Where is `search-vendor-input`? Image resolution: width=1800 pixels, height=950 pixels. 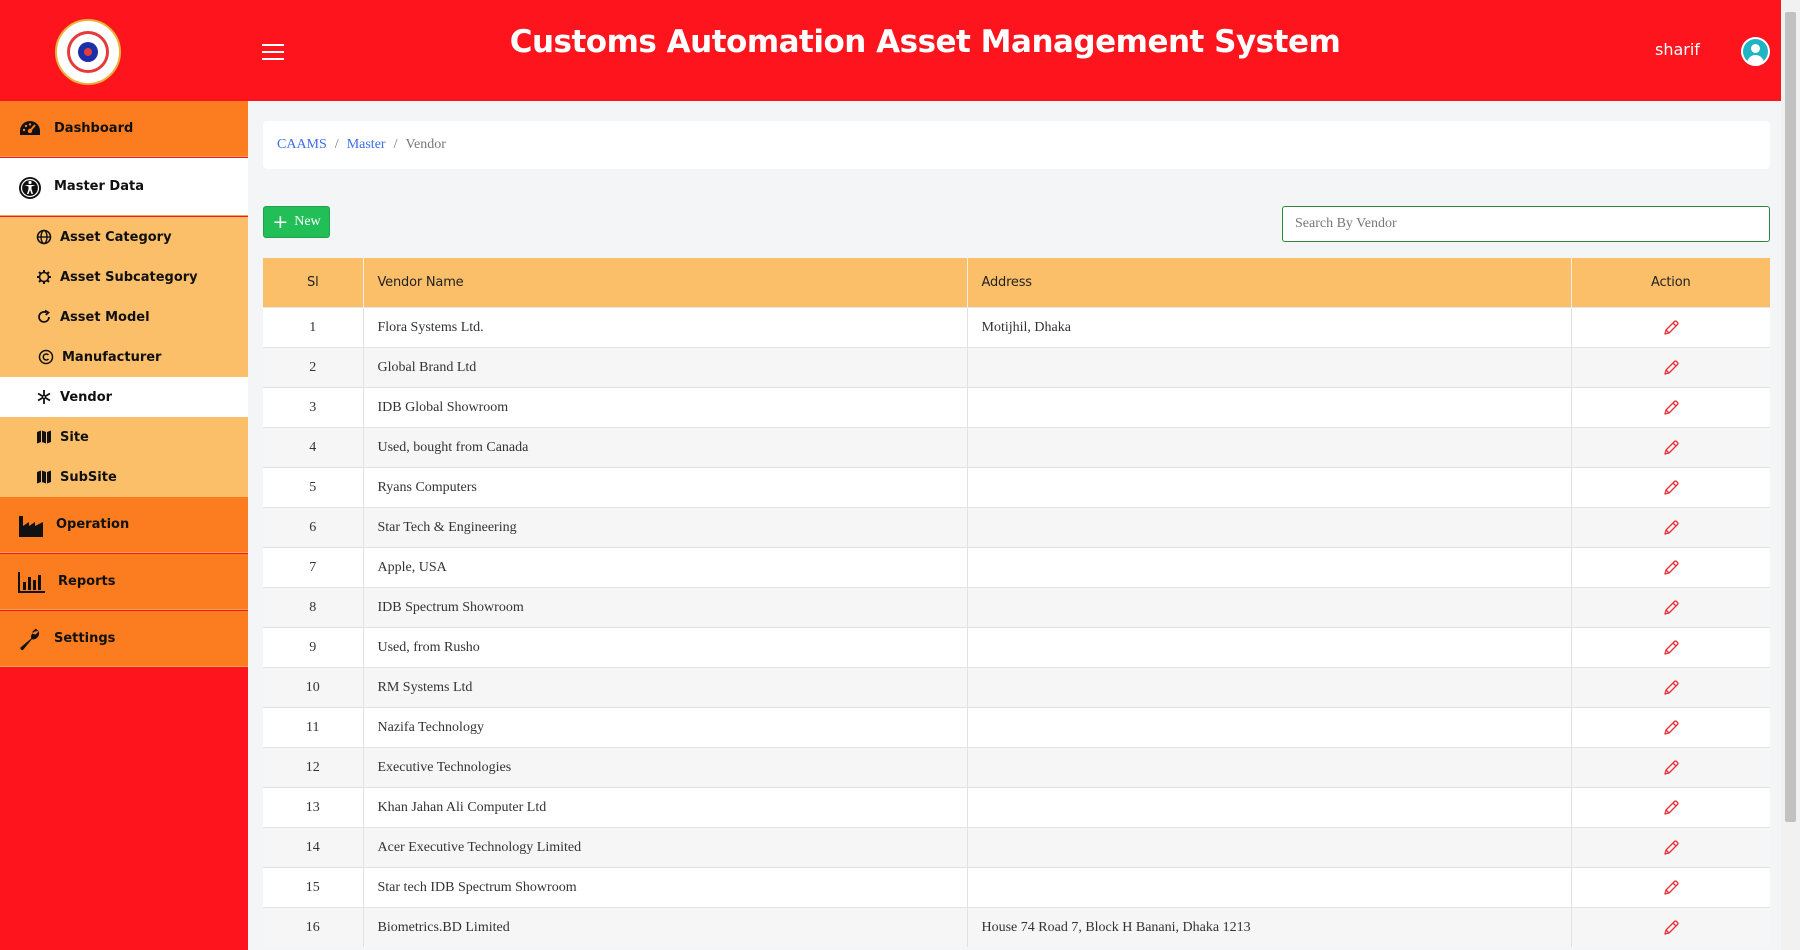 search-vendor-input is located at coordinates (1526, 224).